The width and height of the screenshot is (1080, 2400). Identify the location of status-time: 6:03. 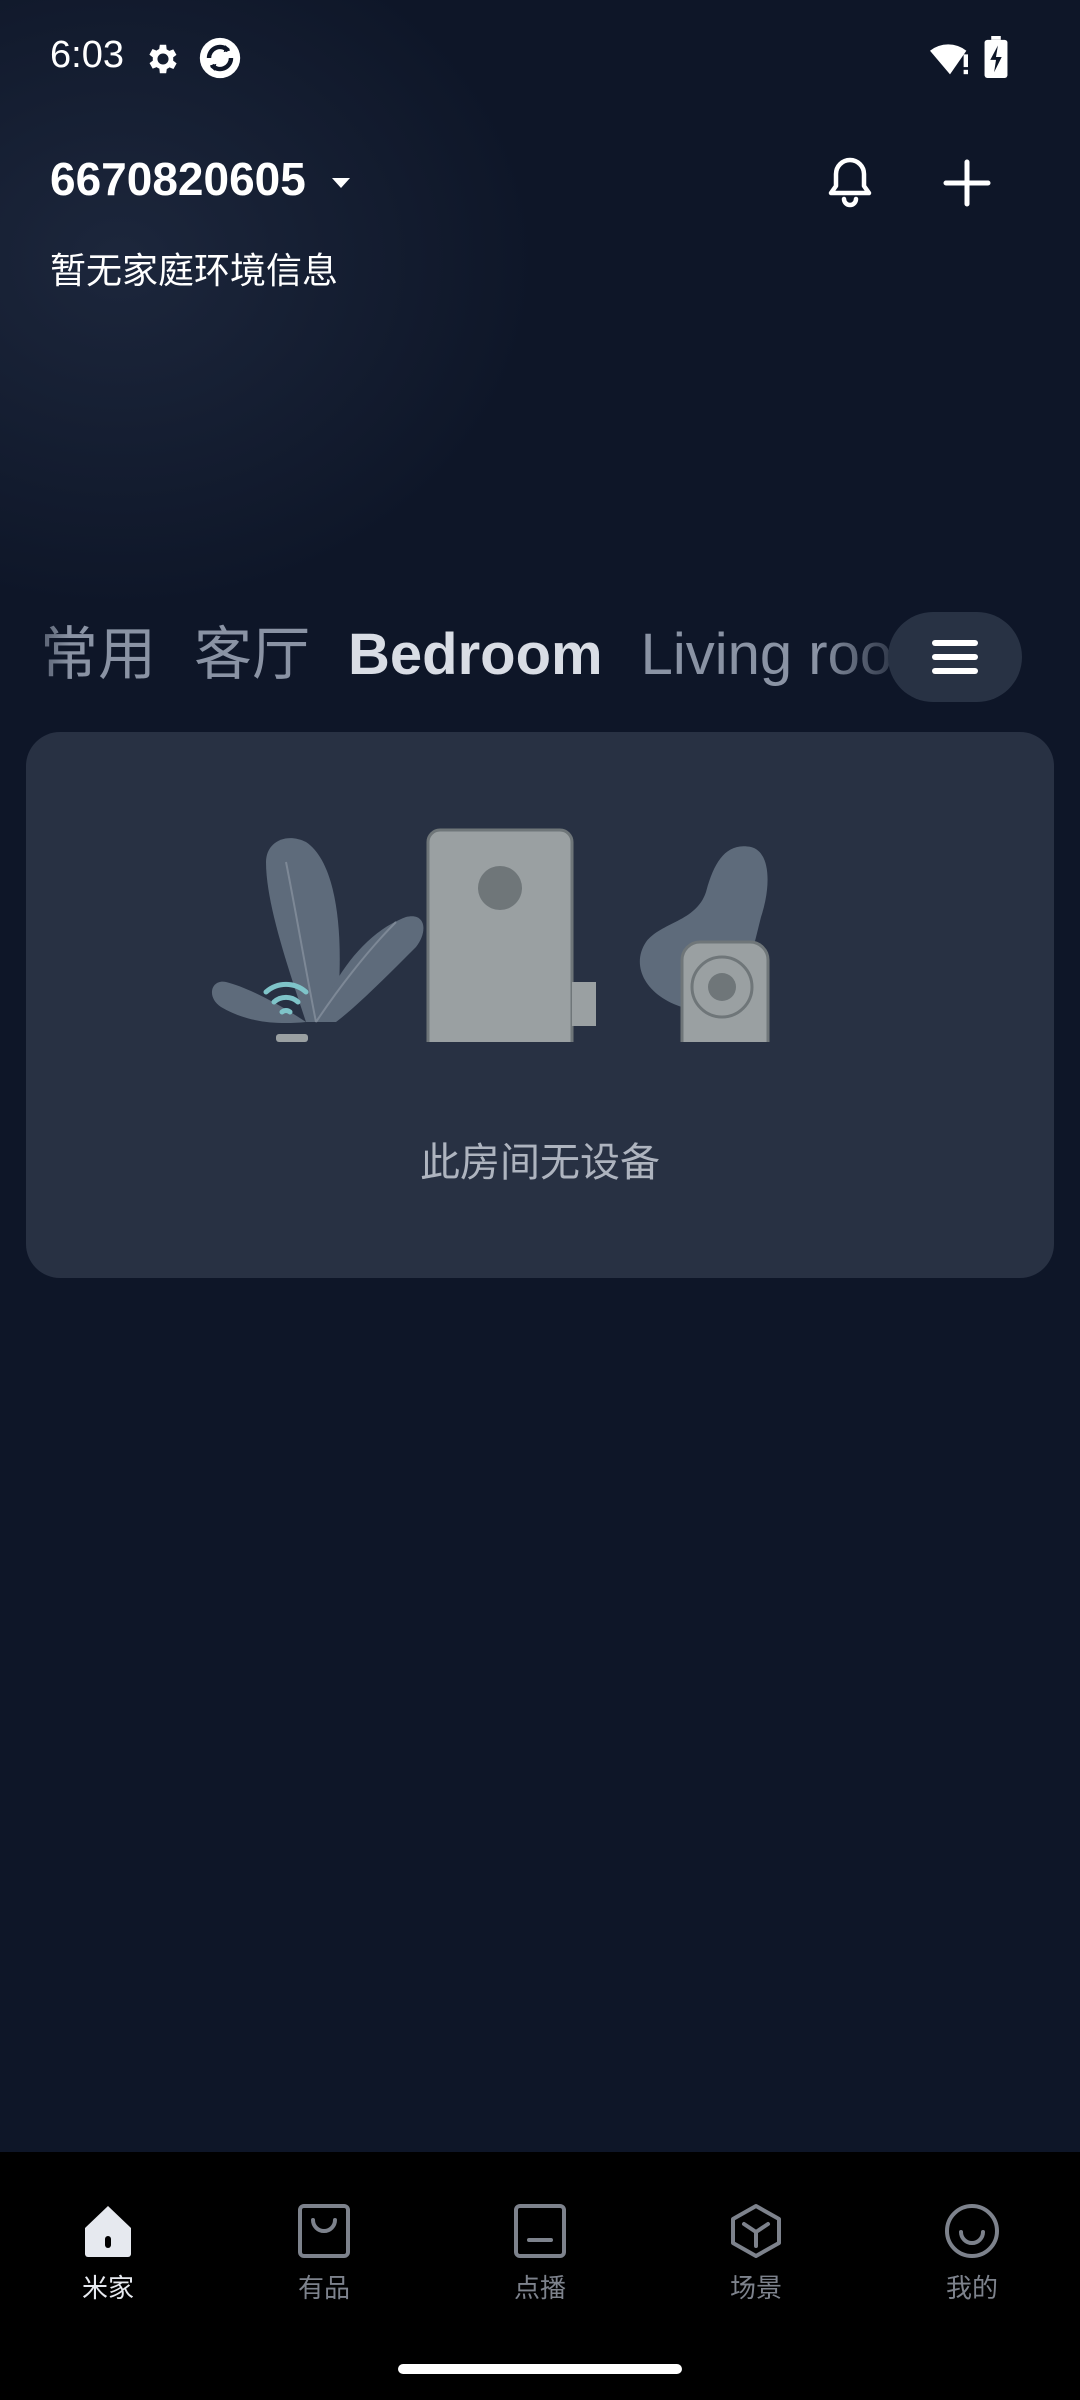
(87, 55).